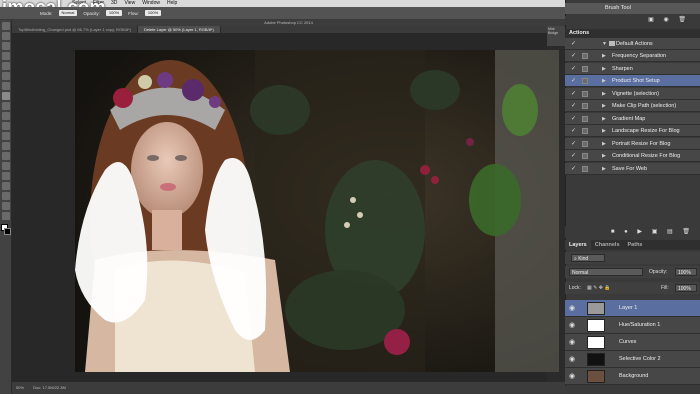 The image size is (700, 394). Describe the element at coordinates (5, 126) in the screenshot. I see `eraser-tool-icon` at that location.